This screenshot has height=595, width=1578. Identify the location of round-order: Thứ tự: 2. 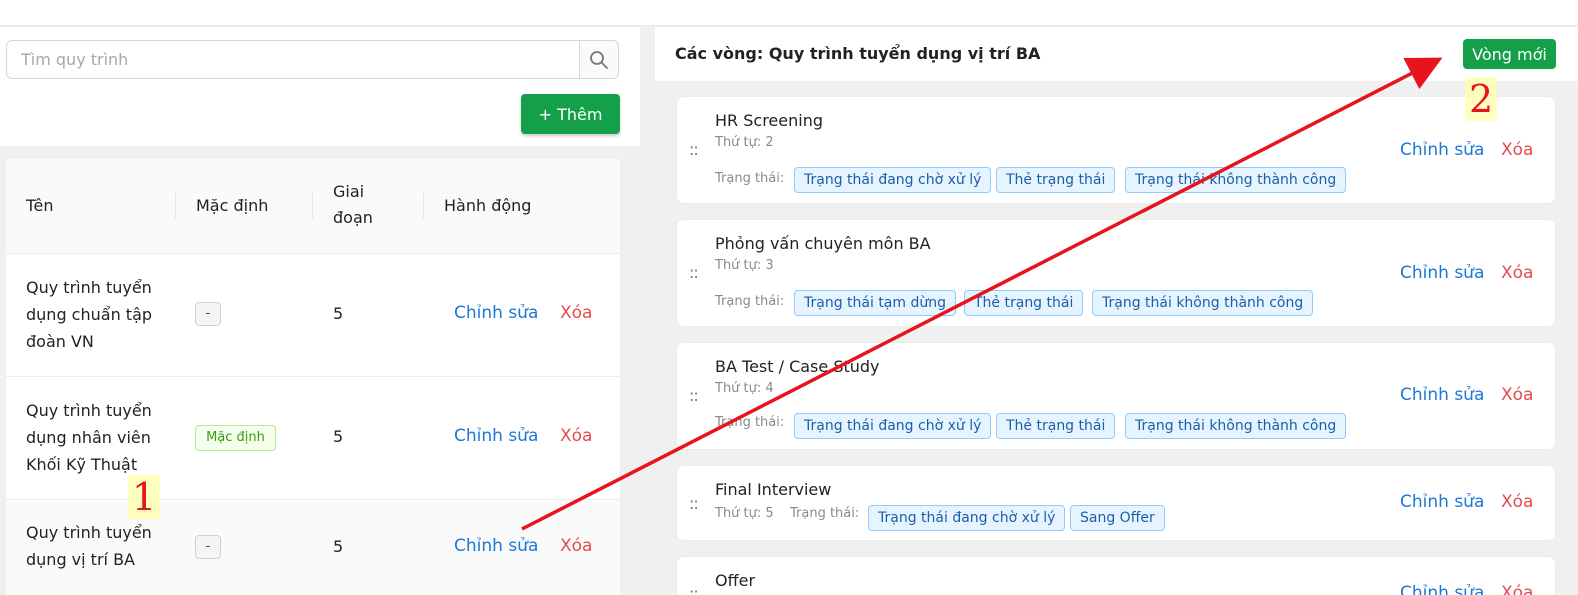
(744, 142).